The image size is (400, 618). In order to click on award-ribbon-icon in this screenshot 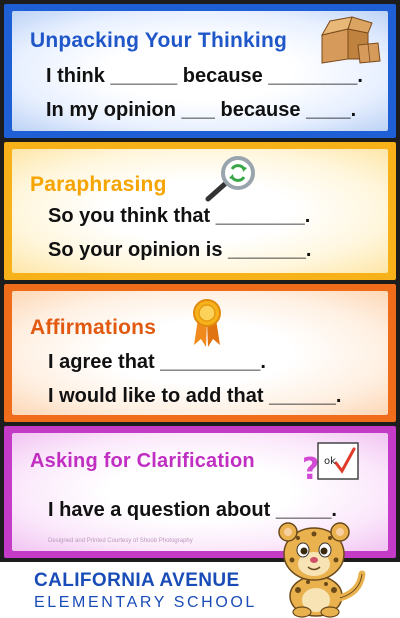, I will do `click(207, 323)`.